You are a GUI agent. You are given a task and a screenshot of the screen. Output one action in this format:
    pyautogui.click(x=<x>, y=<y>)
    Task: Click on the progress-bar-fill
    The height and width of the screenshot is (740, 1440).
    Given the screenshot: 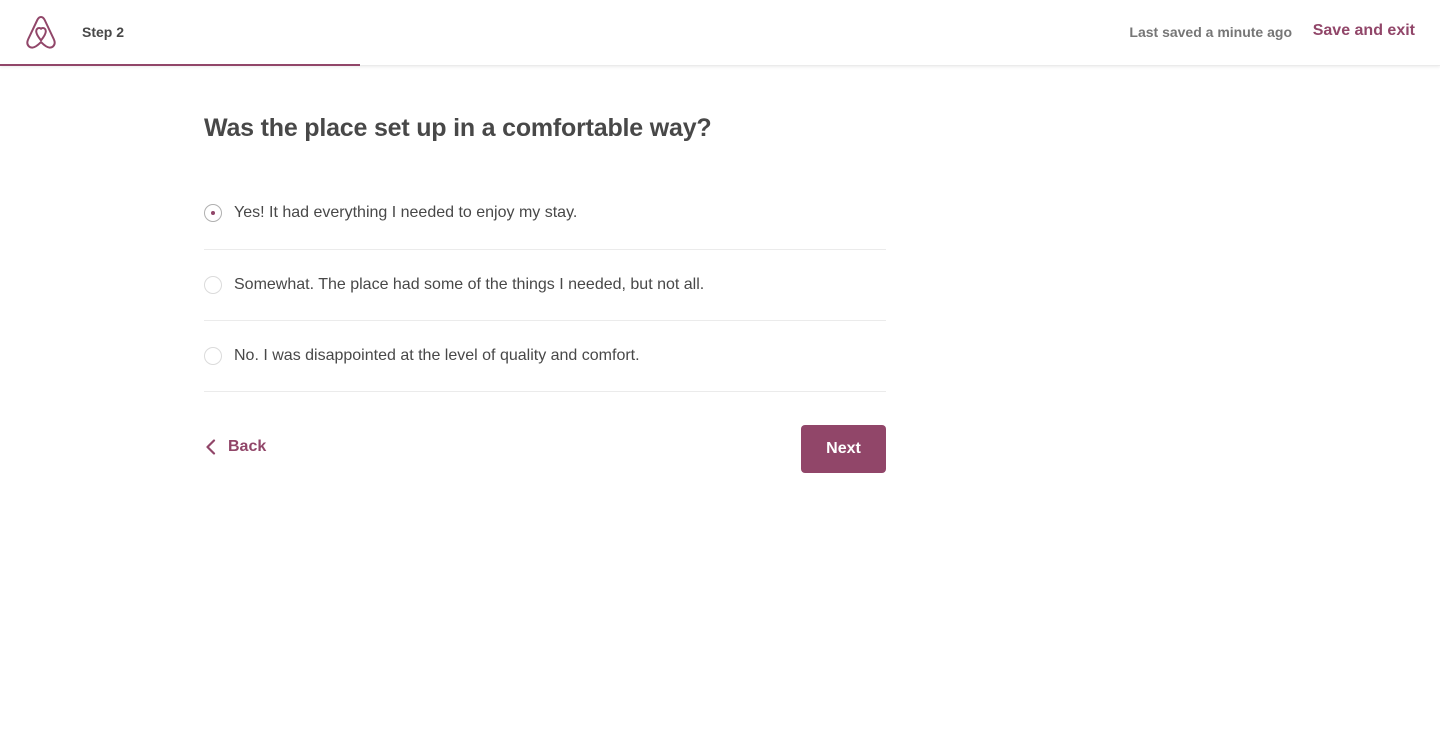 What is the action you would take?
    pyautogui.click(x=180, y=65)
    